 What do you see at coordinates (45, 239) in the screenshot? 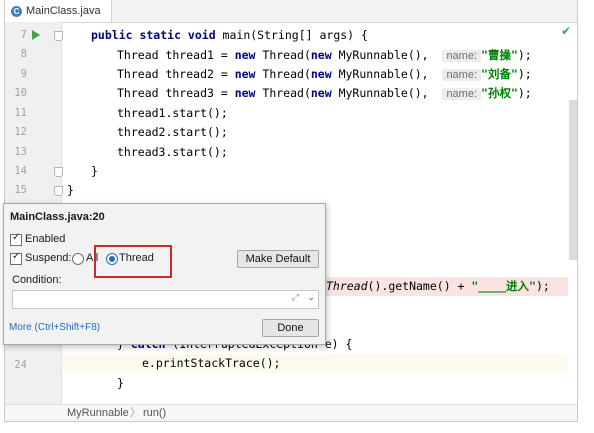
I see `enabled-label: Enabled` at bounding box center [45, 239].